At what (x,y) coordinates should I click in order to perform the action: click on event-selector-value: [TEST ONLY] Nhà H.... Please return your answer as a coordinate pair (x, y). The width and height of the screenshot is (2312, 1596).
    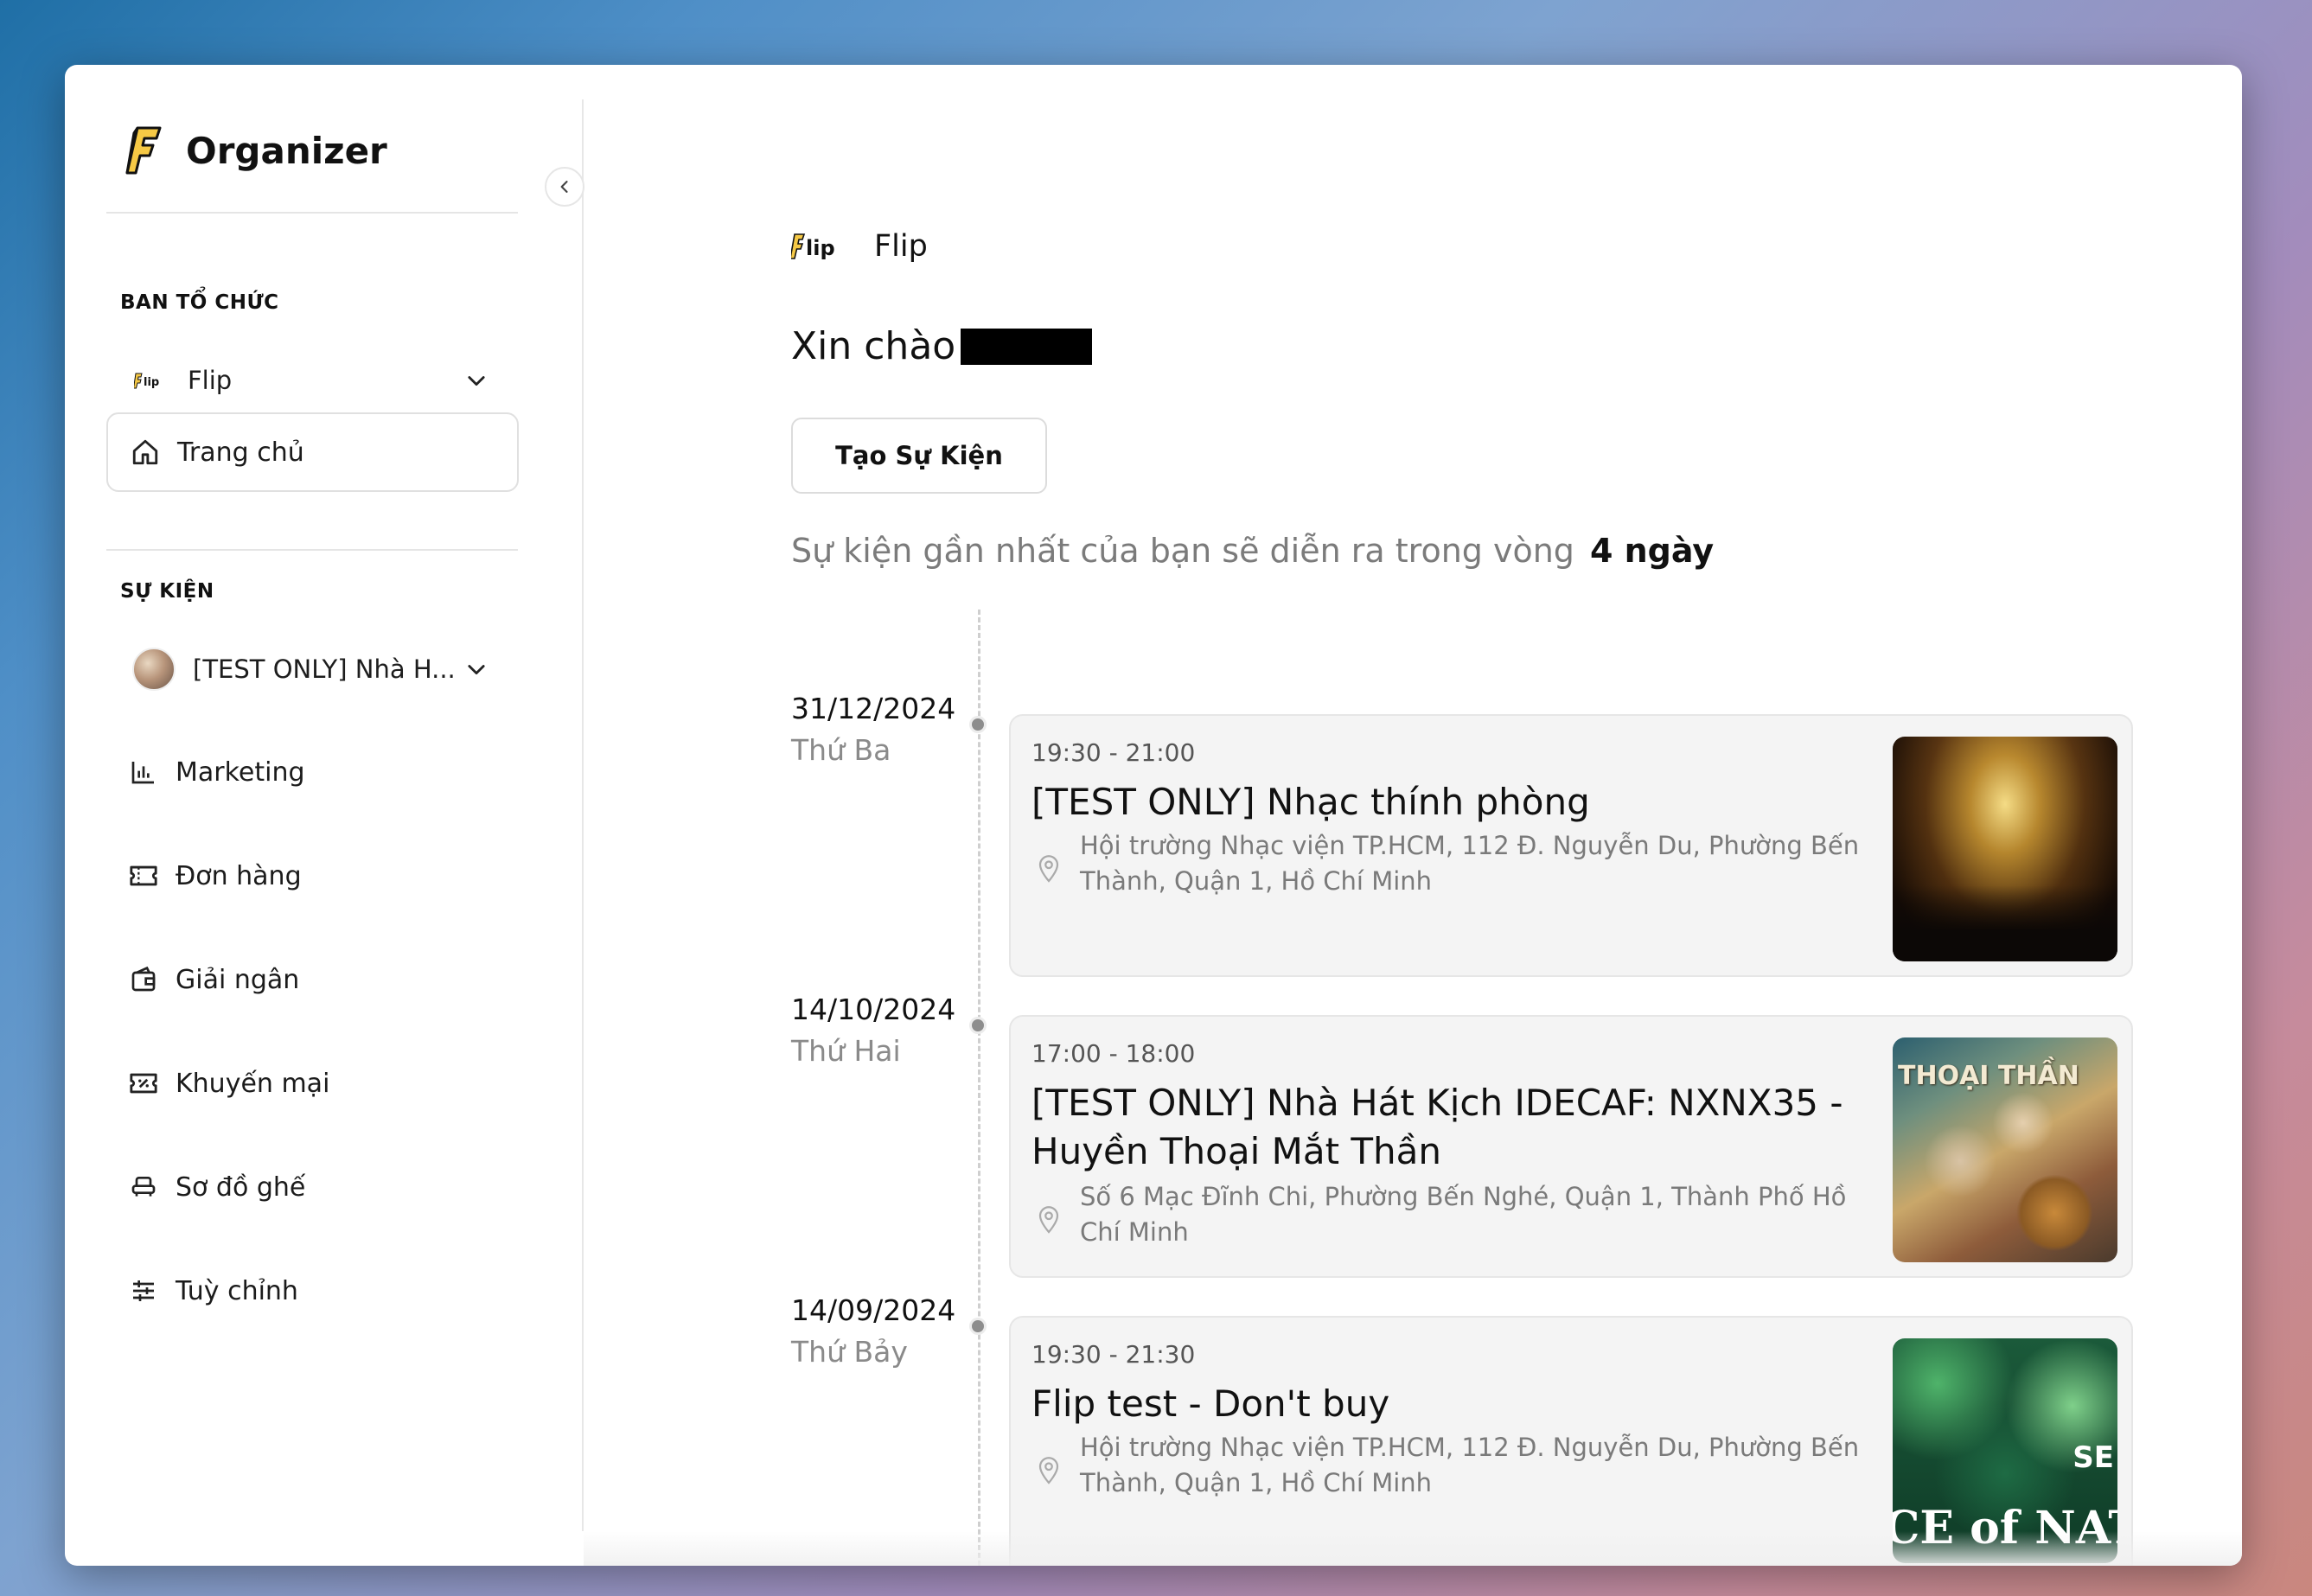
    Looking at the image, I should click on (324, 669).